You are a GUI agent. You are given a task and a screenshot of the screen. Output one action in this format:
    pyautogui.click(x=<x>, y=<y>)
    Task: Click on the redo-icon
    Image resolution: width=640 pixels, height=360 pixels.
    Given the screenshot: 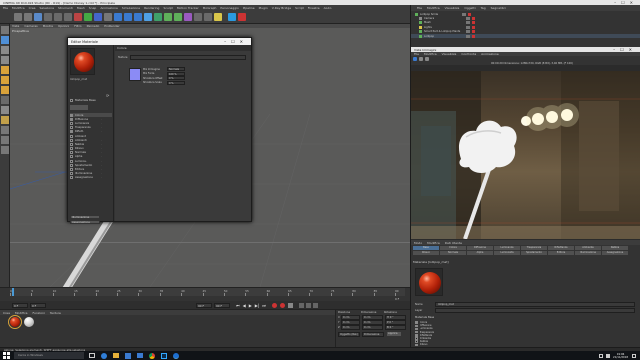 What is the action you would take?
    pyautogui.click(x=28, y=16)
    